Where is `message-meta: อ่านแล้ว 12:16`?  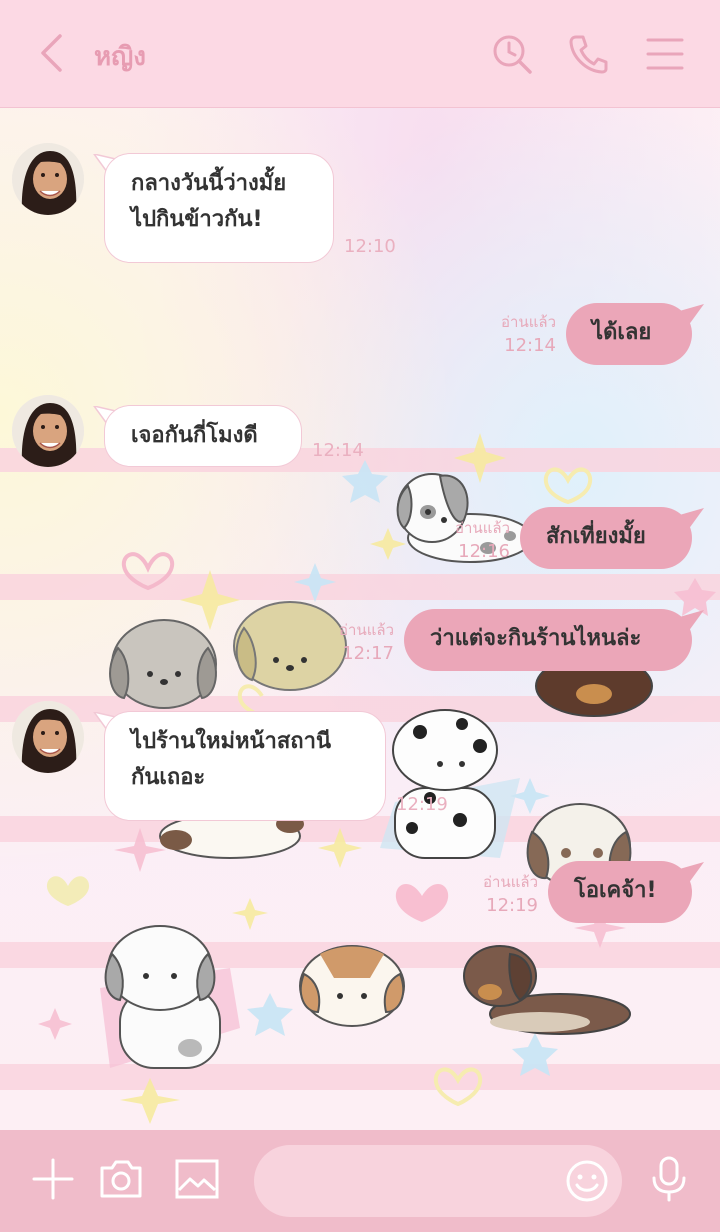
message-meta: อ่านแล้ว 12:16 is located at coordinates (467, 540).